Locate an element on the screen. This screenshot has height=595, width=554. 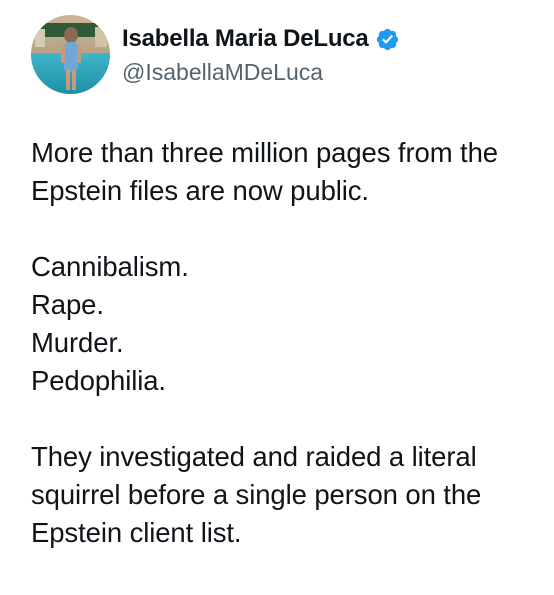
author-handle: @IsabellaMDeLuca is located at coordinates (261, 72).